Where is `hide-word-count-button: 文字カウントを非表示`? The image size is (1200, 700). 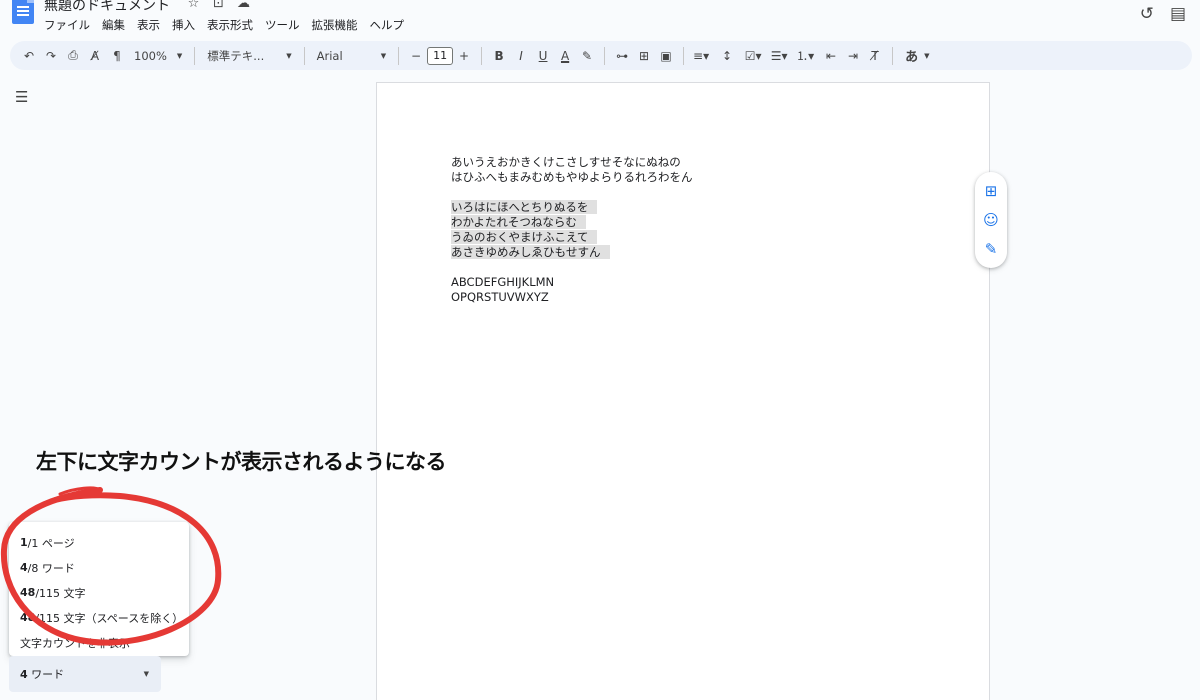 hide-word-count-button: 文字カウントを非表示 is located at coordinates (99, 642).